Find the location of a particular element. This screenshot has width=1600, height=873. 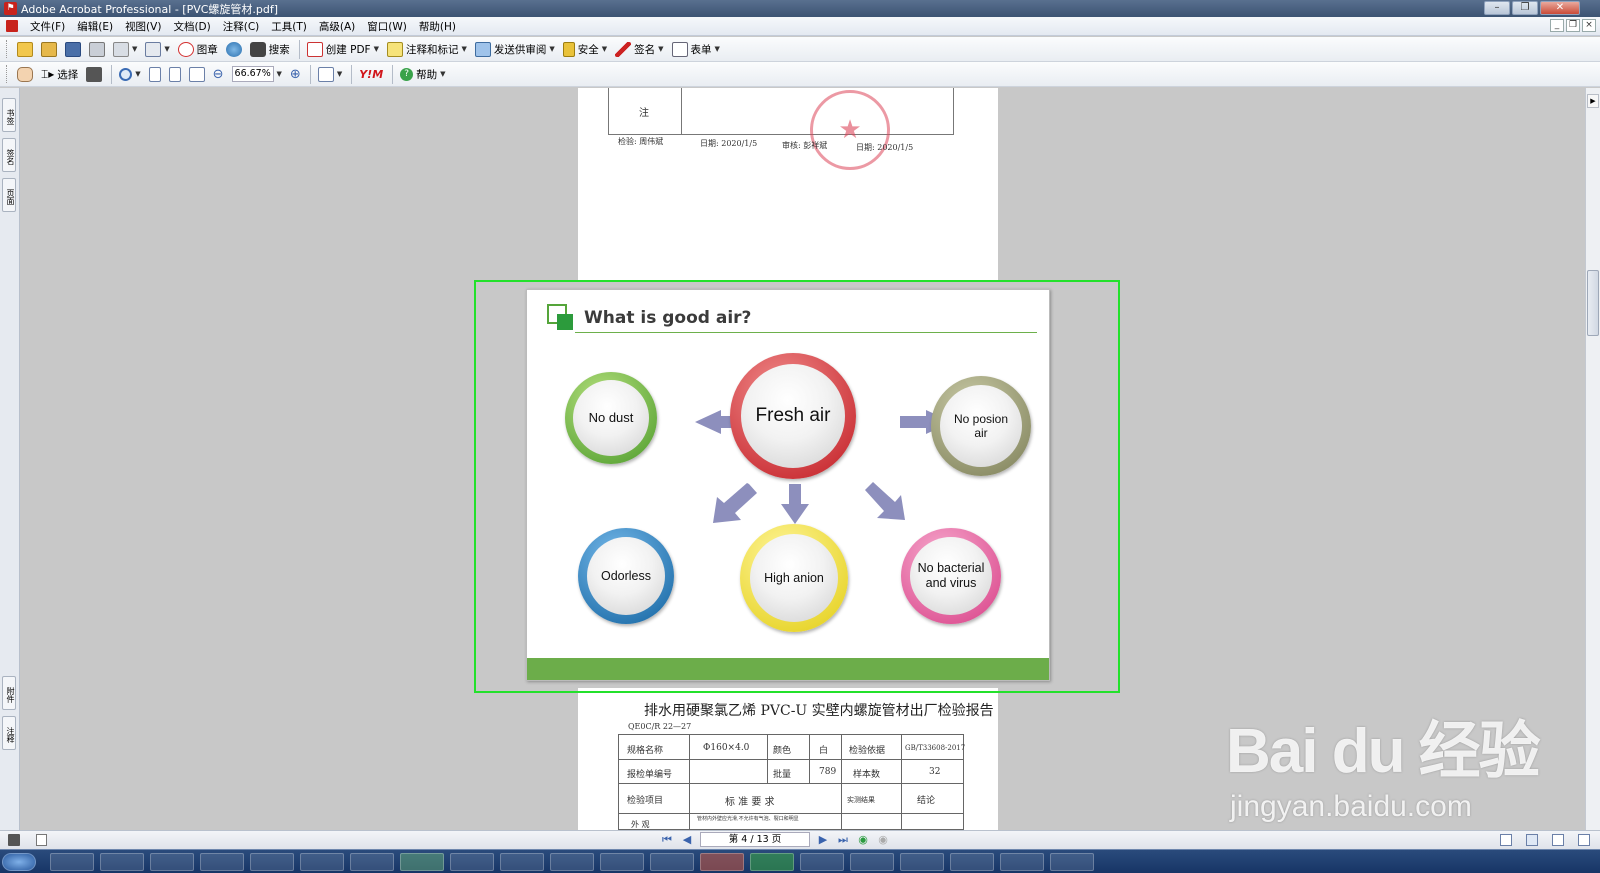

facing-icon is located at coordinates (1558, 840).